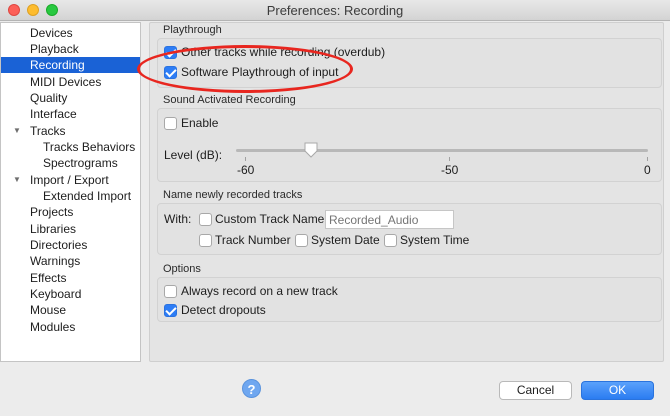 The height and width of the screenshot is (416, 670). What do you see at coordinates (311, 150) in the screenshot?
I see `level-slider-knob` at bounding box center [311, 150].